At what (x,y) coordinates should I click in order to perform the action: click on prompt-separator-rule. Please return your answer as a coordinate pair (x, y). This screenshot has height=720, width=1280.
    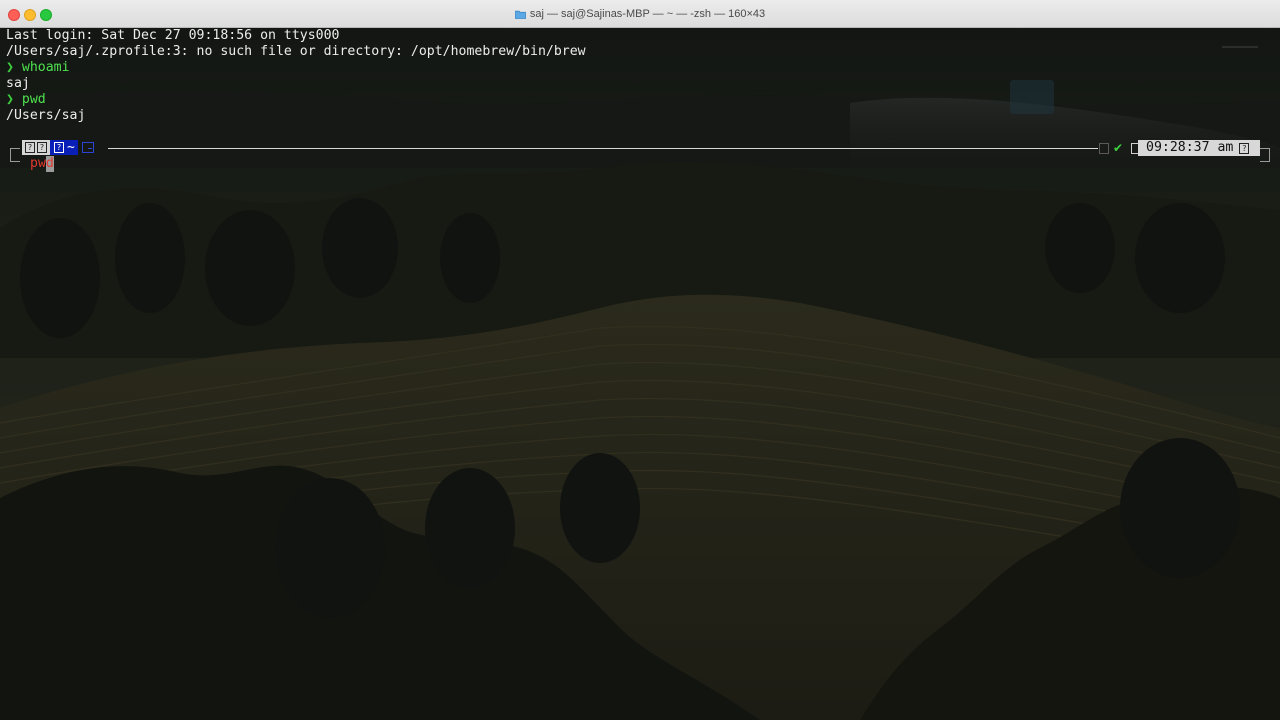
    Looking at the image, I should click on (603, 148).